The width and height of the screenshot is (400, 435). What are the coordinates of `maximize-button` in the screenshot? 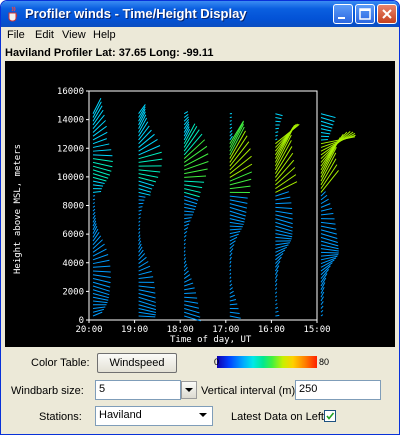 It's located at (365, 14).